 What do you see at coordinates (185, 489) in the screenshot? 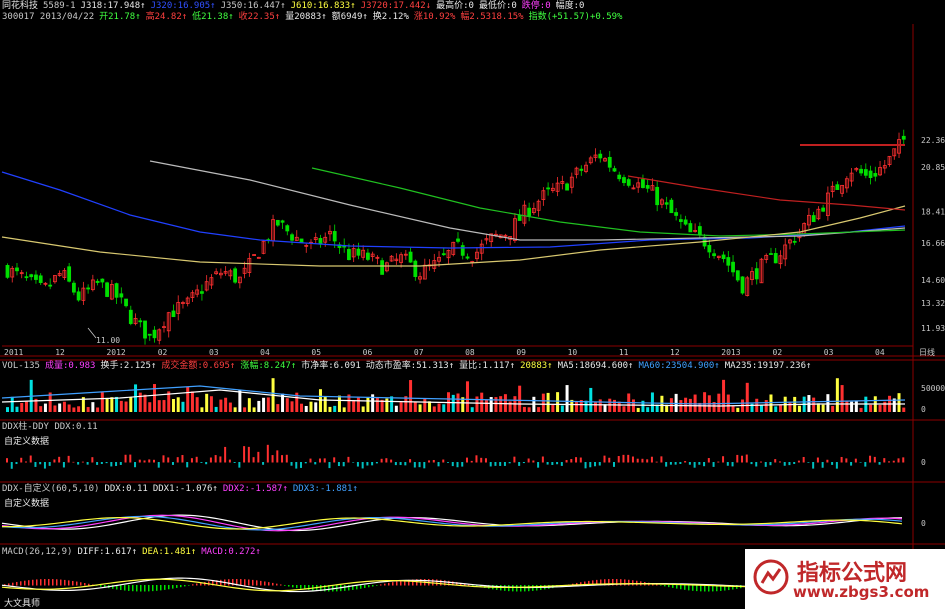
I see `ddx2-field-2: DDX1:-1.076↑` at bounding box center [185, 489].